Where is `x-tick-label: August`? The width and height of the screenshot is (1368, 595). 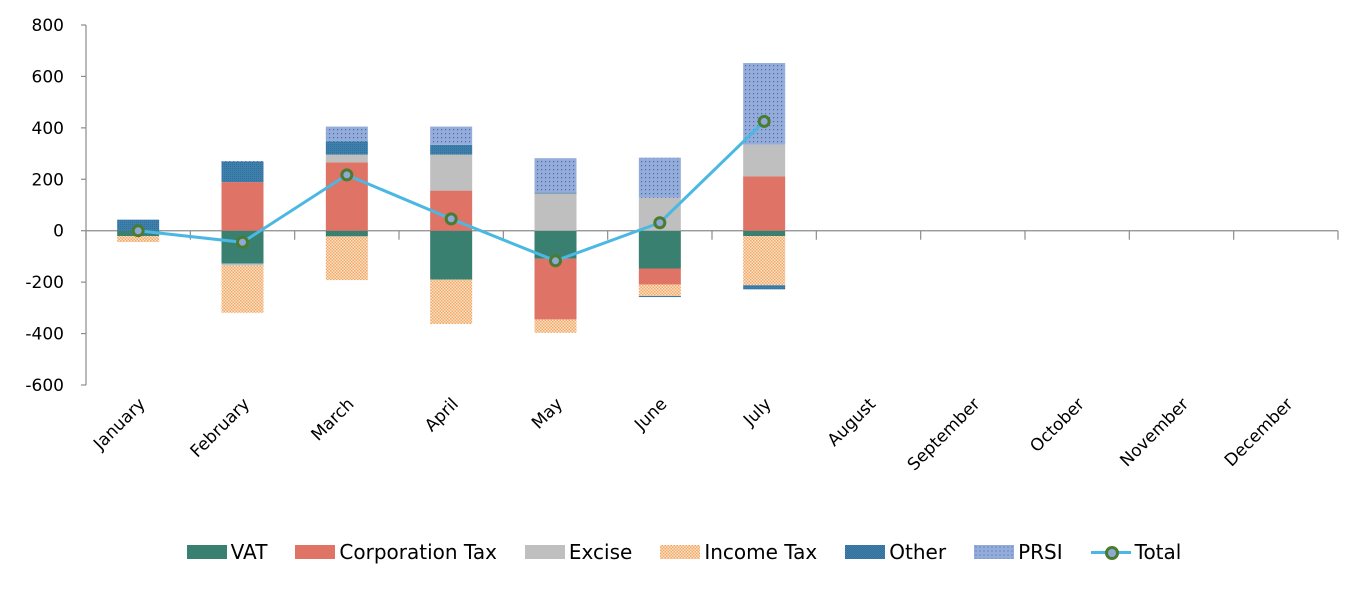
x-tick-label: August is located at coordinates (852, 422).